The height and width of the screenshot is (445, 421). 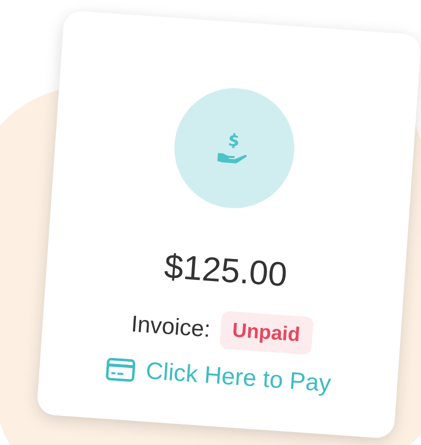 What do you see at coordinates (218, 376) in the screenshot?
I see `pay-link: Click Here to Pay` at bounding box center [218, 376].